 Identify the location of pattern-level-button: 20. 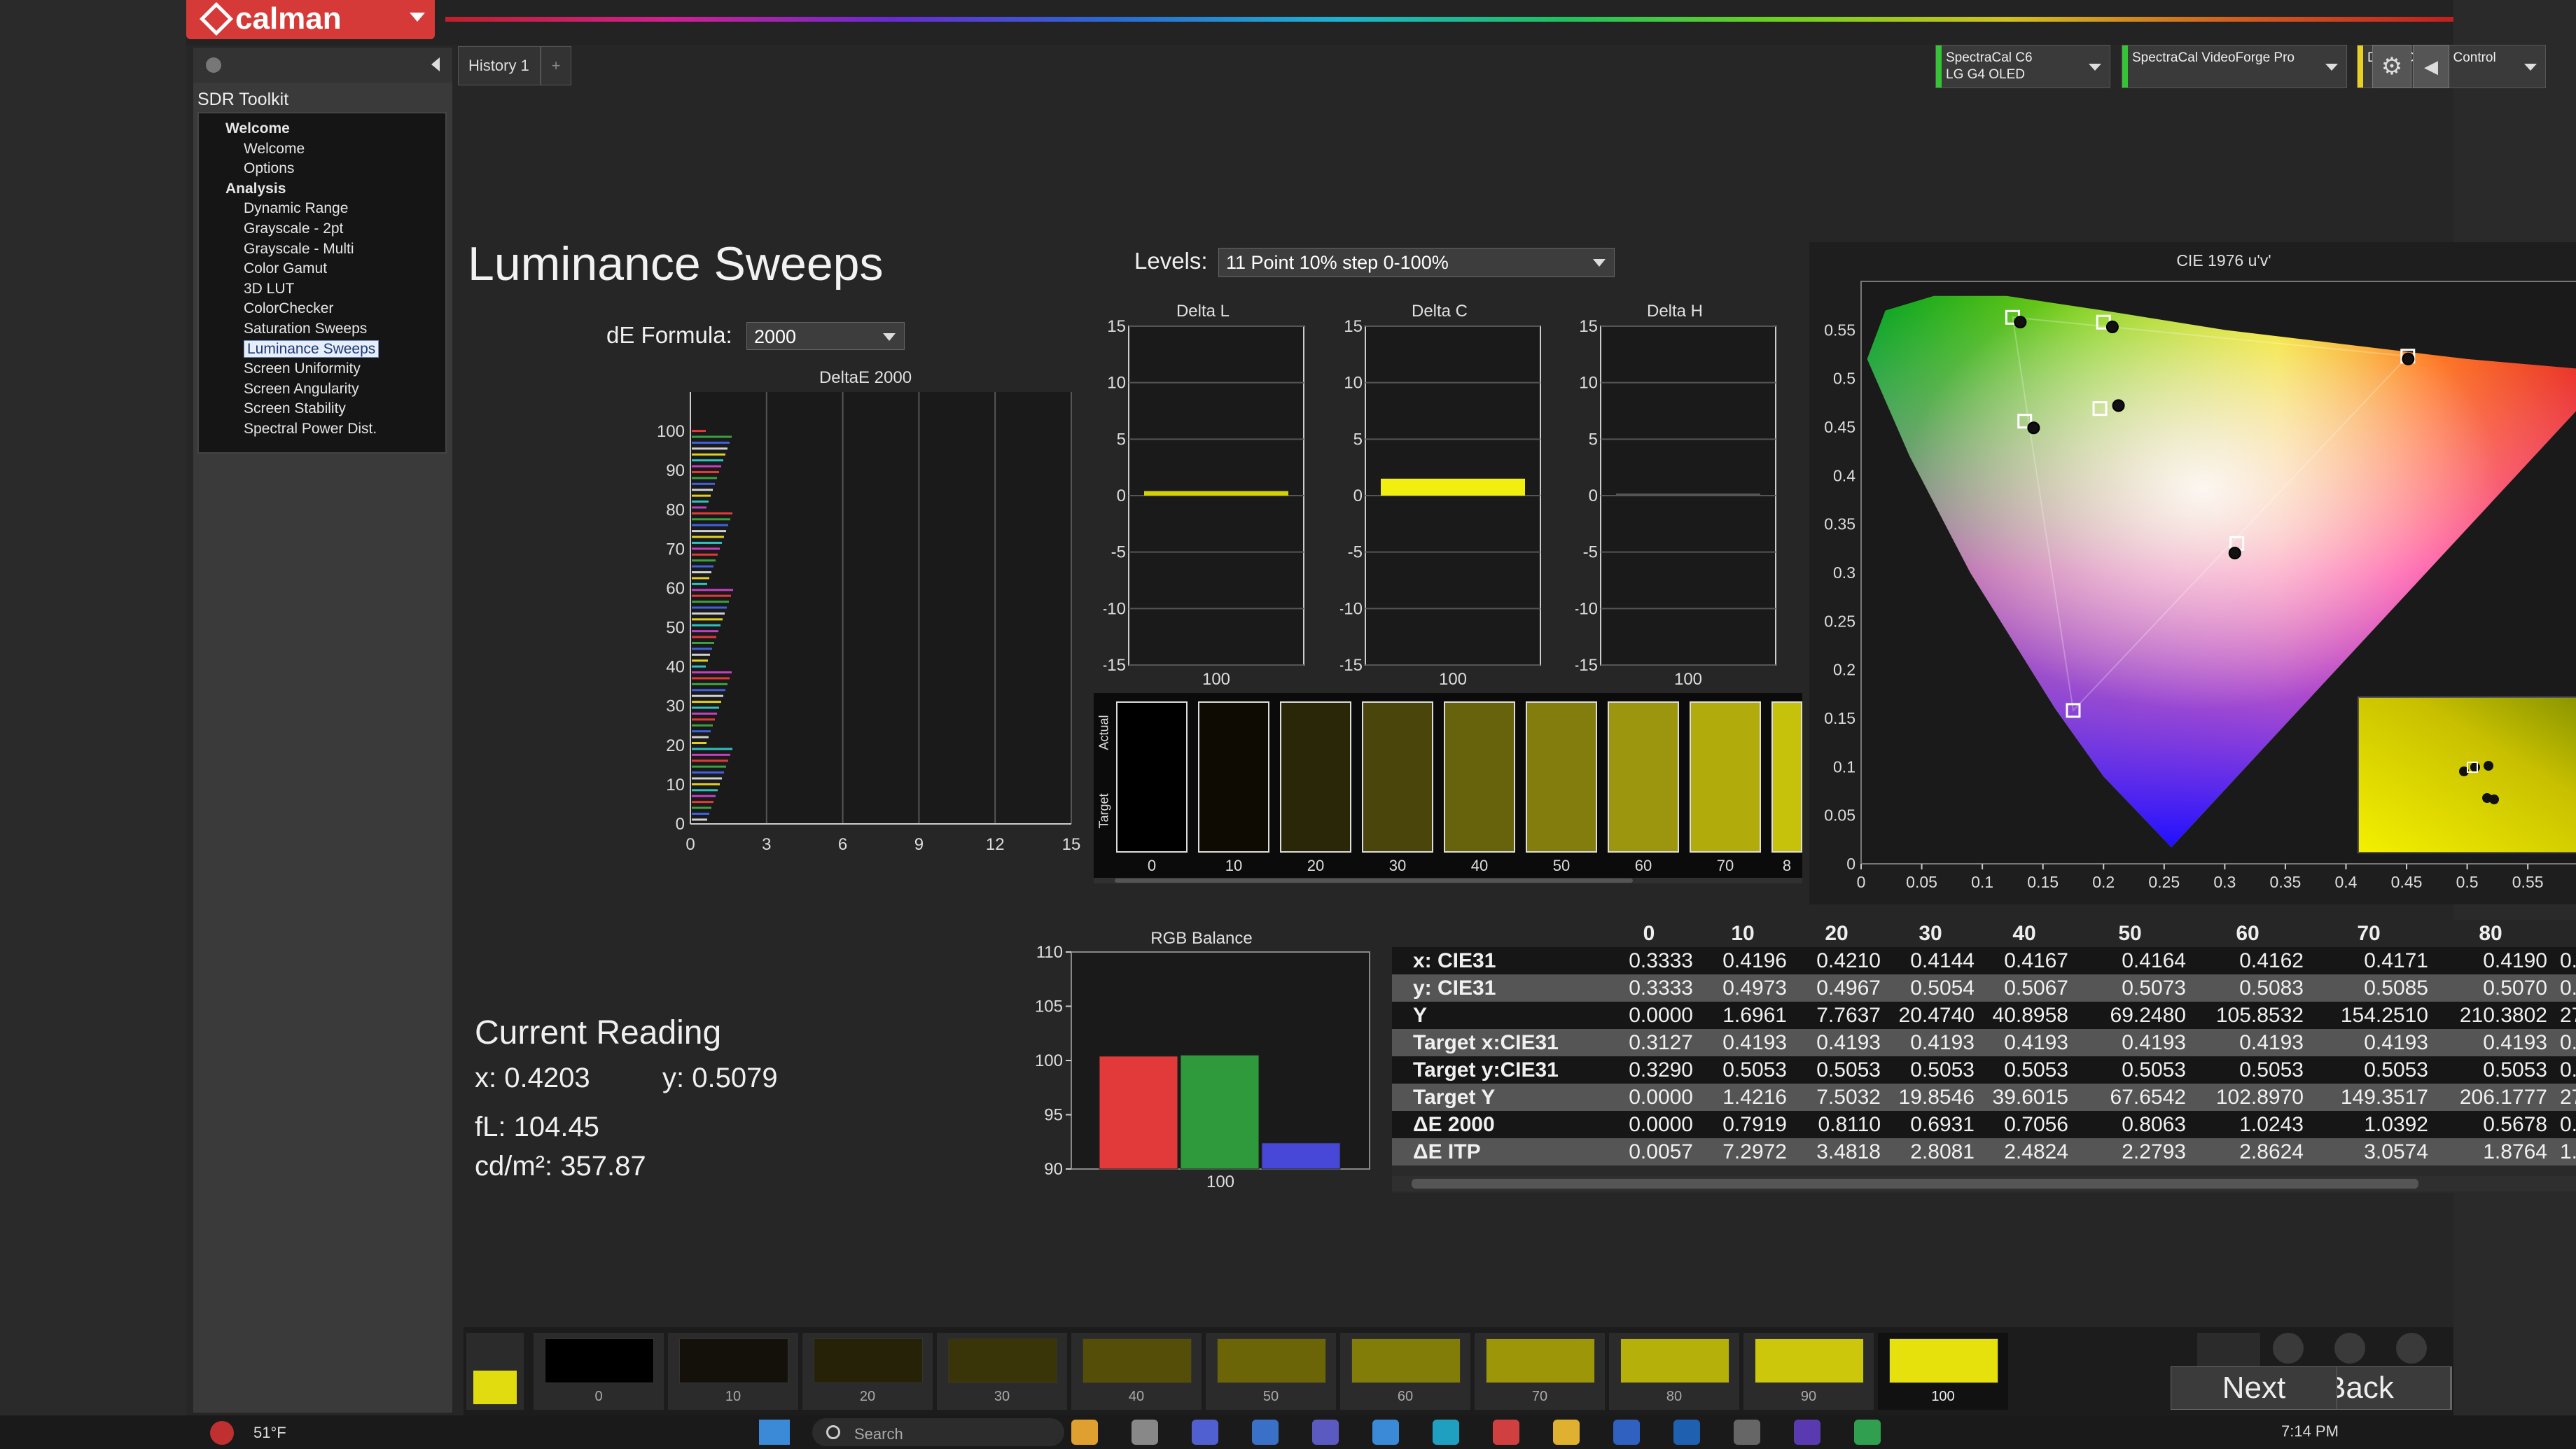
(867, 1371).